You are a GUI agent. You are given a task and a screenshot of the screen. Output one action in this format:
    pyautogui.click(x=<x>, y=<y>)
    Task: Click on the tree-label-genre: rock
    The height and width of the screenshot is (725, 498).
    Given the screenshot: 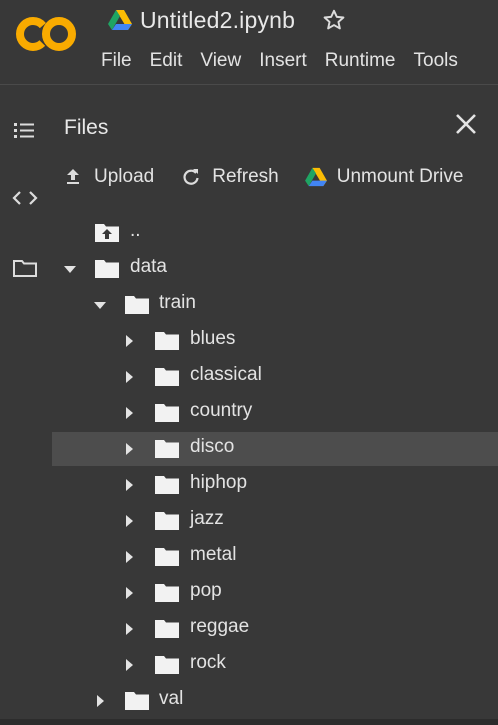 What is the action you would take?
    pyautogui.click(x=208, y=662)
    